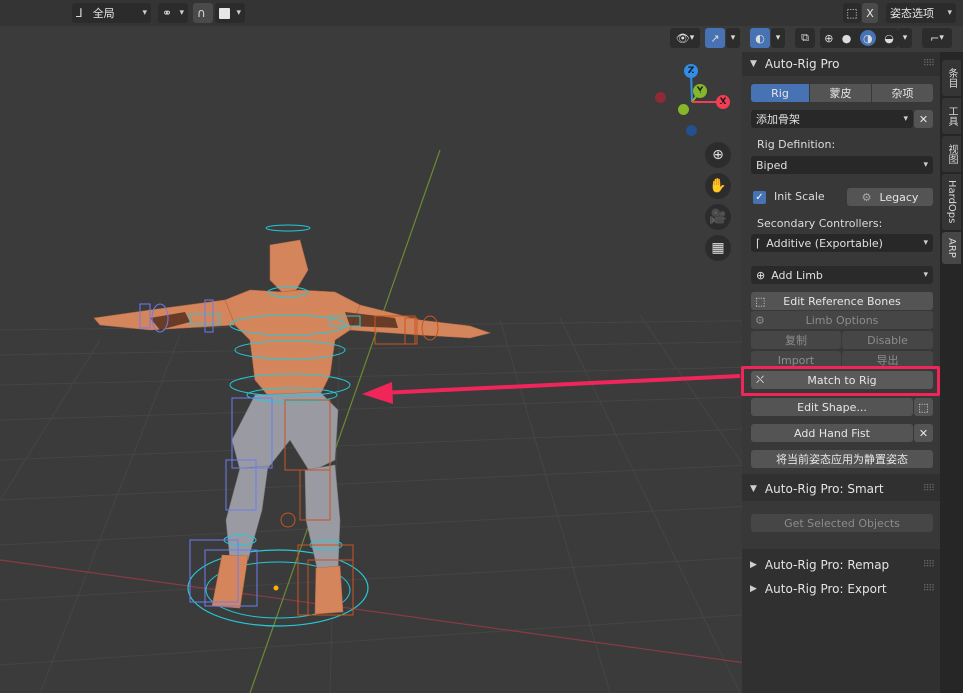 The height and width of the screenshot is (693, 963). Describe the element at coordinates (203, 13) in the screenshot. I see `proportional-edit-toggle: ∩` at that location.